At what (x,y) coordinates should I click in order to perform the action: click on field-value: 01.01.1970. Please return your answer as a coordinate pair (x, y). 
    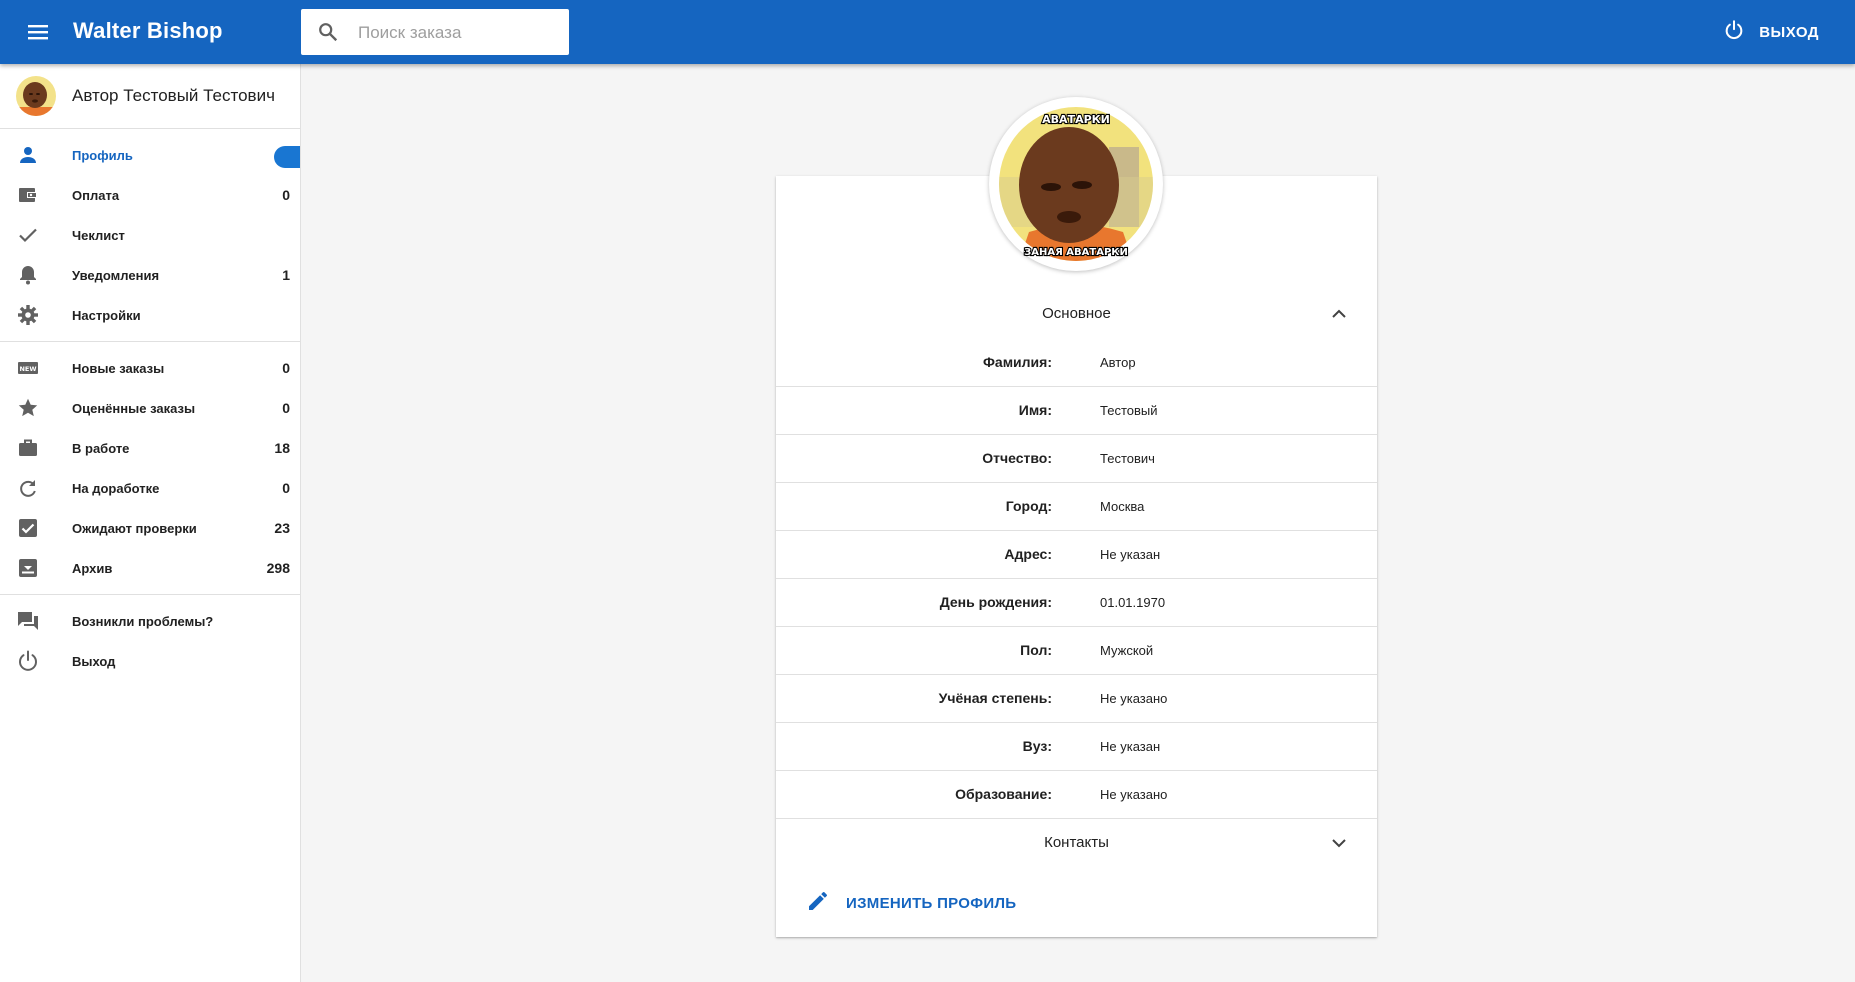
    Looking at the image, I should click on (1133, 602).